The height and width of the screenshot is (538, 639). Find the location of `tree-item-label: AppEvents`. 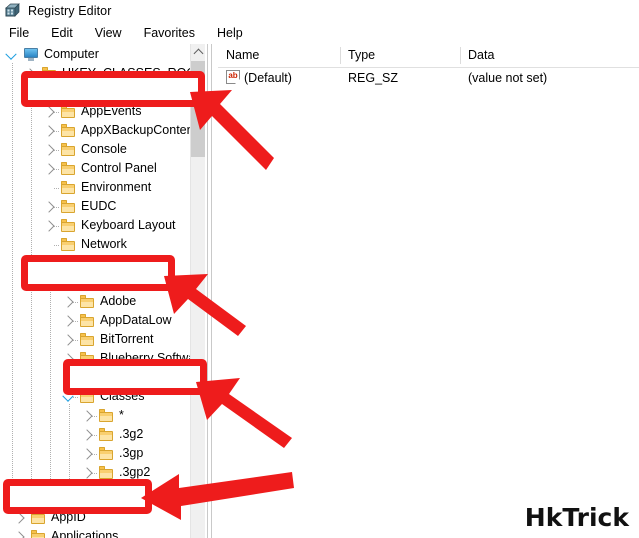

tree-item-label: AppEvents is located at coordinates (111, 111).